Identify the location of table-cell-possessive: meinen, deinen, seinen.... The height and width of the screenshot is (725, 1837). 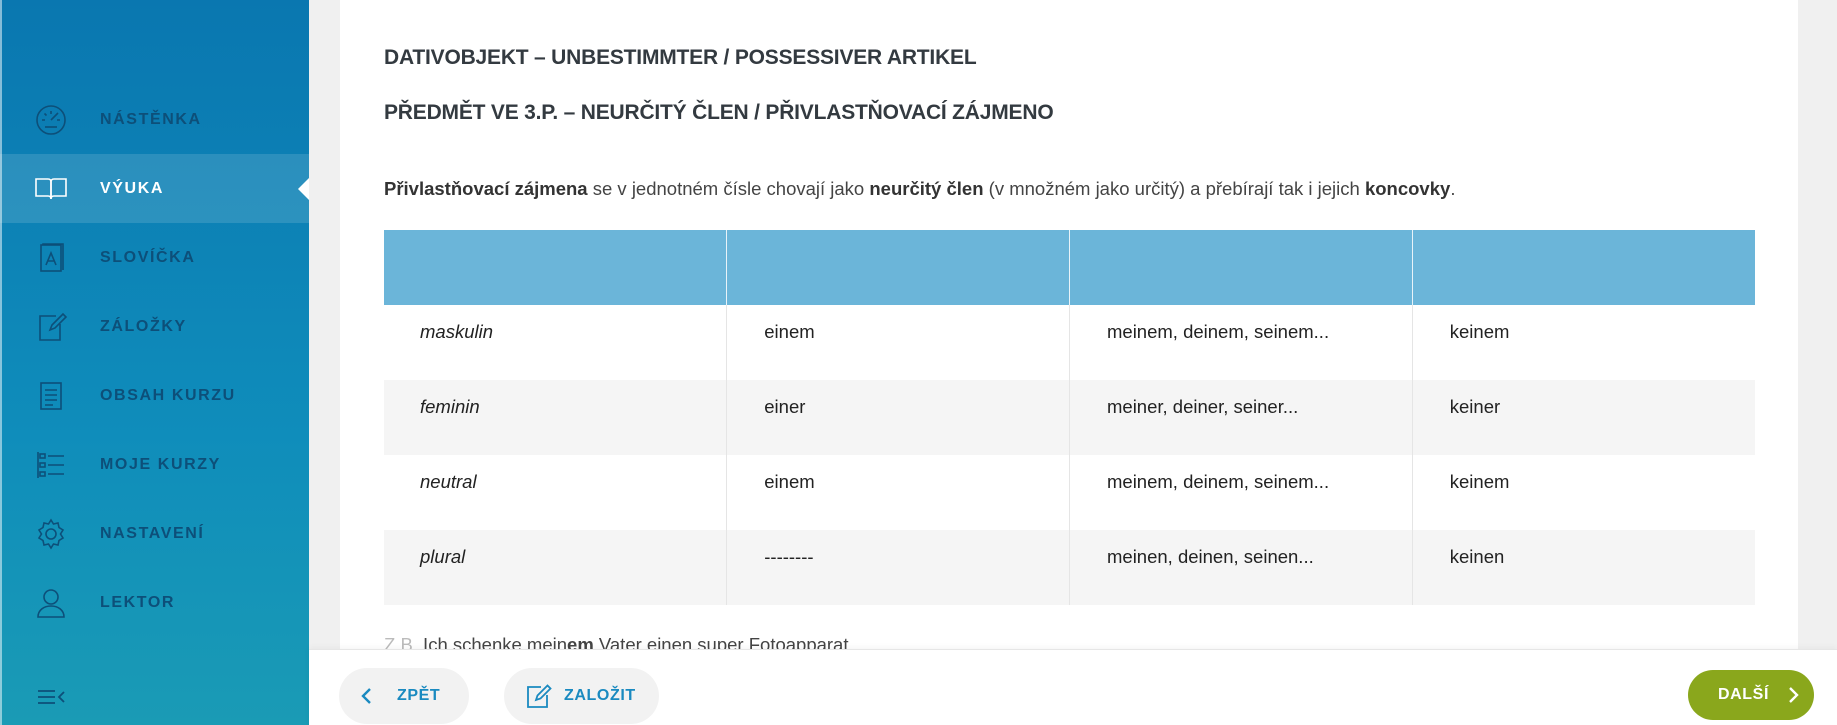
(1241, 567).